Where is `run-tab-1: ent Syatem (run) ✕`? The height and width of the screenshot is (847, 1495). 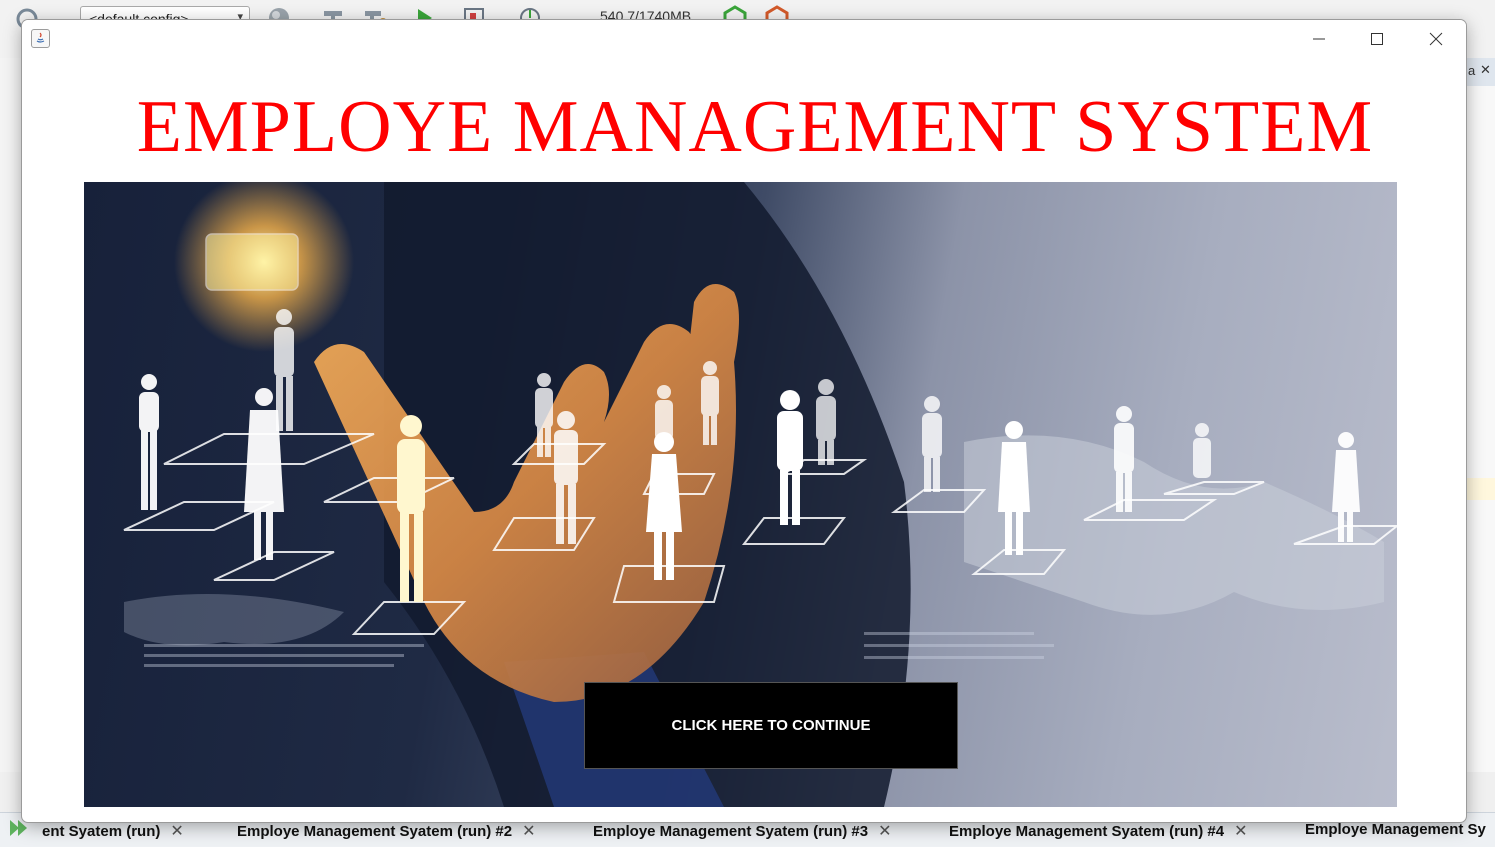 run-tab-1: ent Syatem (run) ✕ is located at coordinates (113, 831).